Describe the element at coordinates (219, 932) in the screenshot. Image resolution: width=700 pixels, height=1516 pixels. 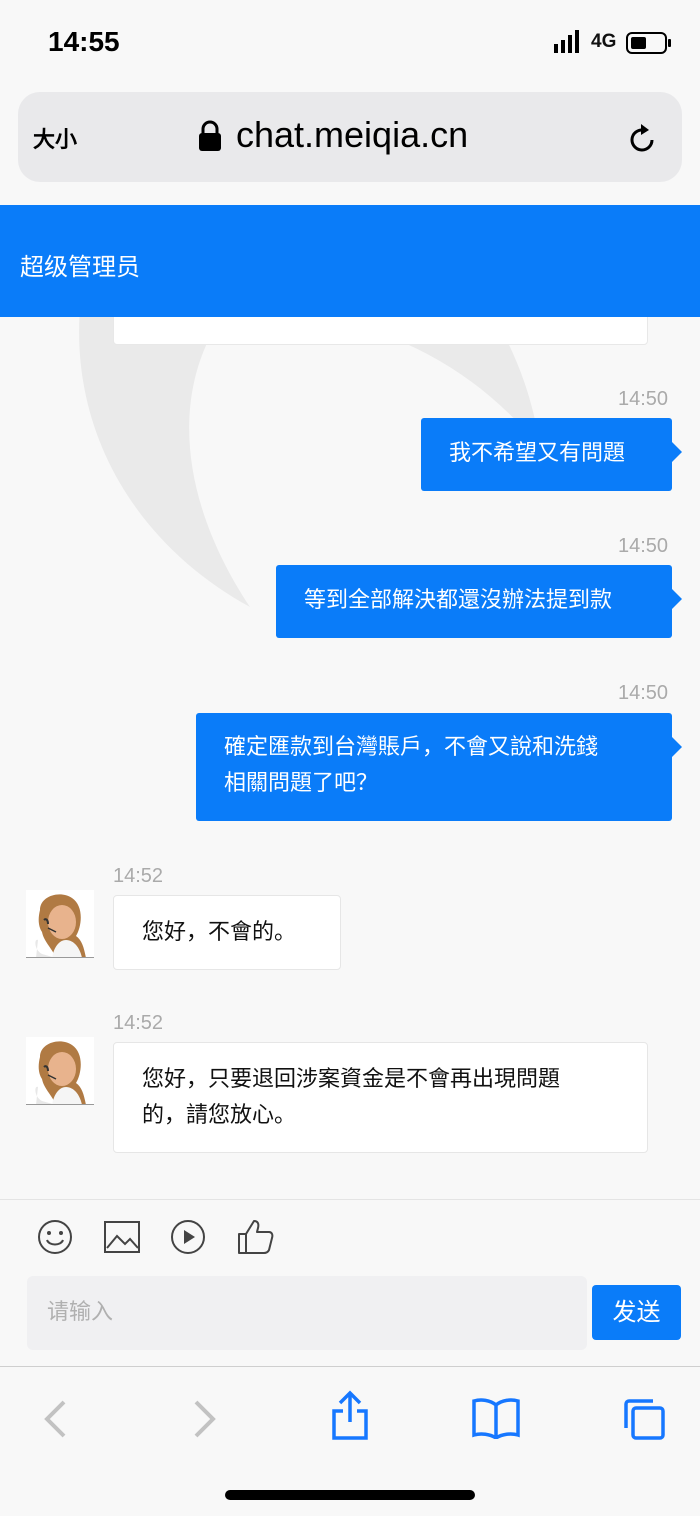
I see `message-text: 您好，不會的。` at that location.